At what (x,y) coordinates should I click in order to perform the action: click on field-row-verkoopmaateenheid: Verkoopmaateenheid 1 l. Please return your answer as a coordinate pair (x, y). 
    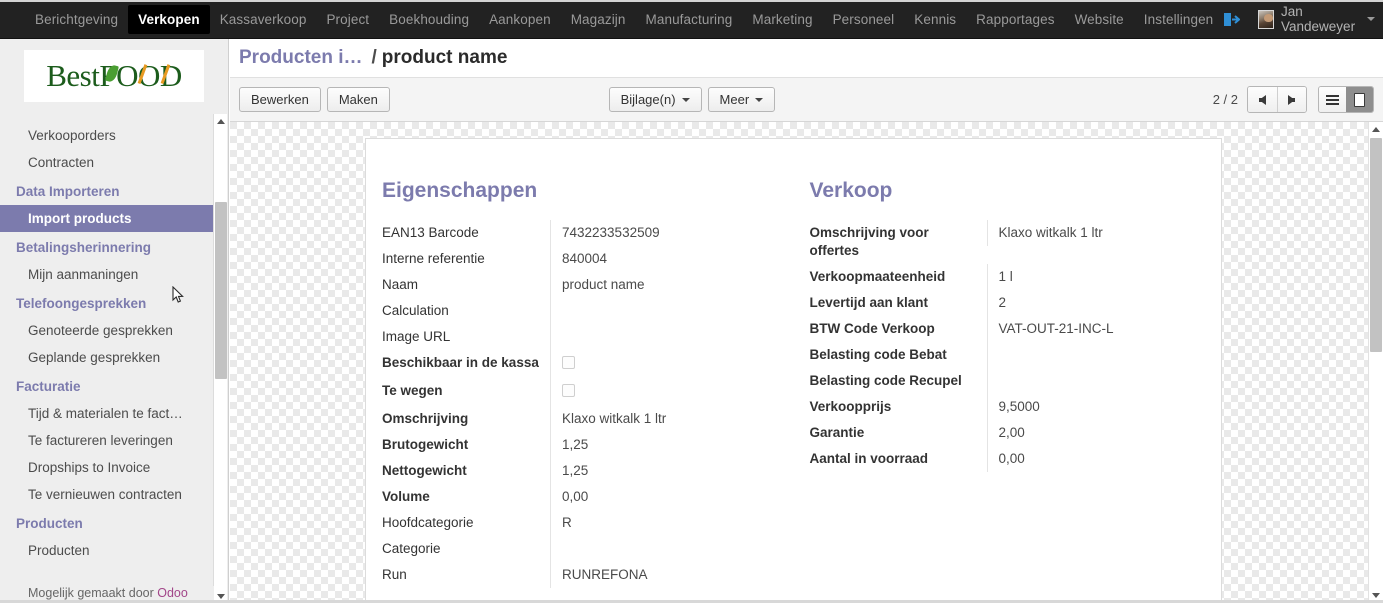
    Looking at the image, I should click on (1016, 277).